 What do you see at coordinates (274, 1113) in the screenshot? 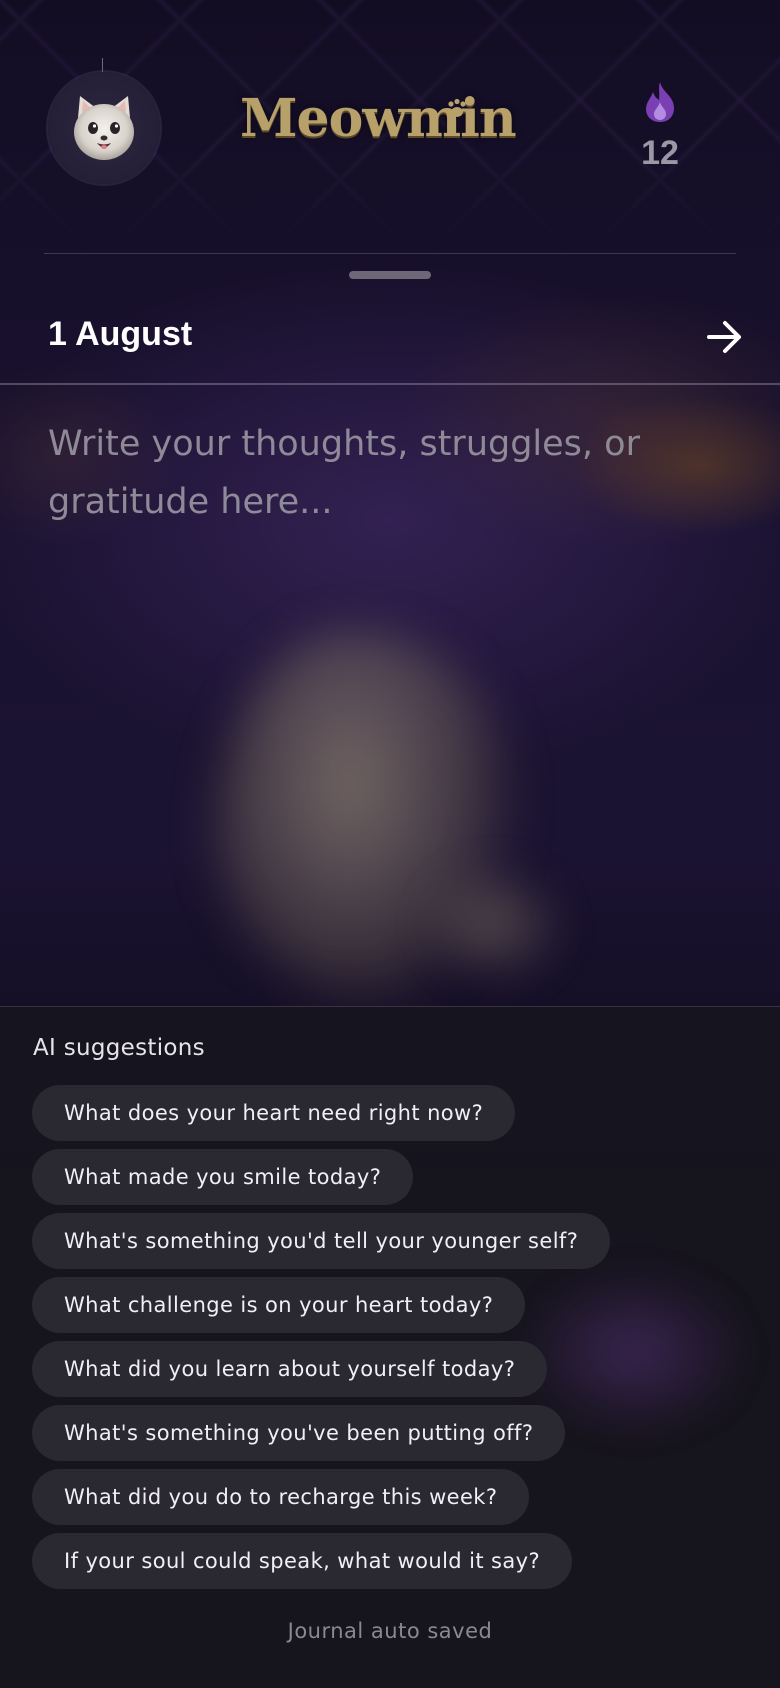
I see `suggestion-chip: What does your heart need right now?` at bounding box center [274, 1113].